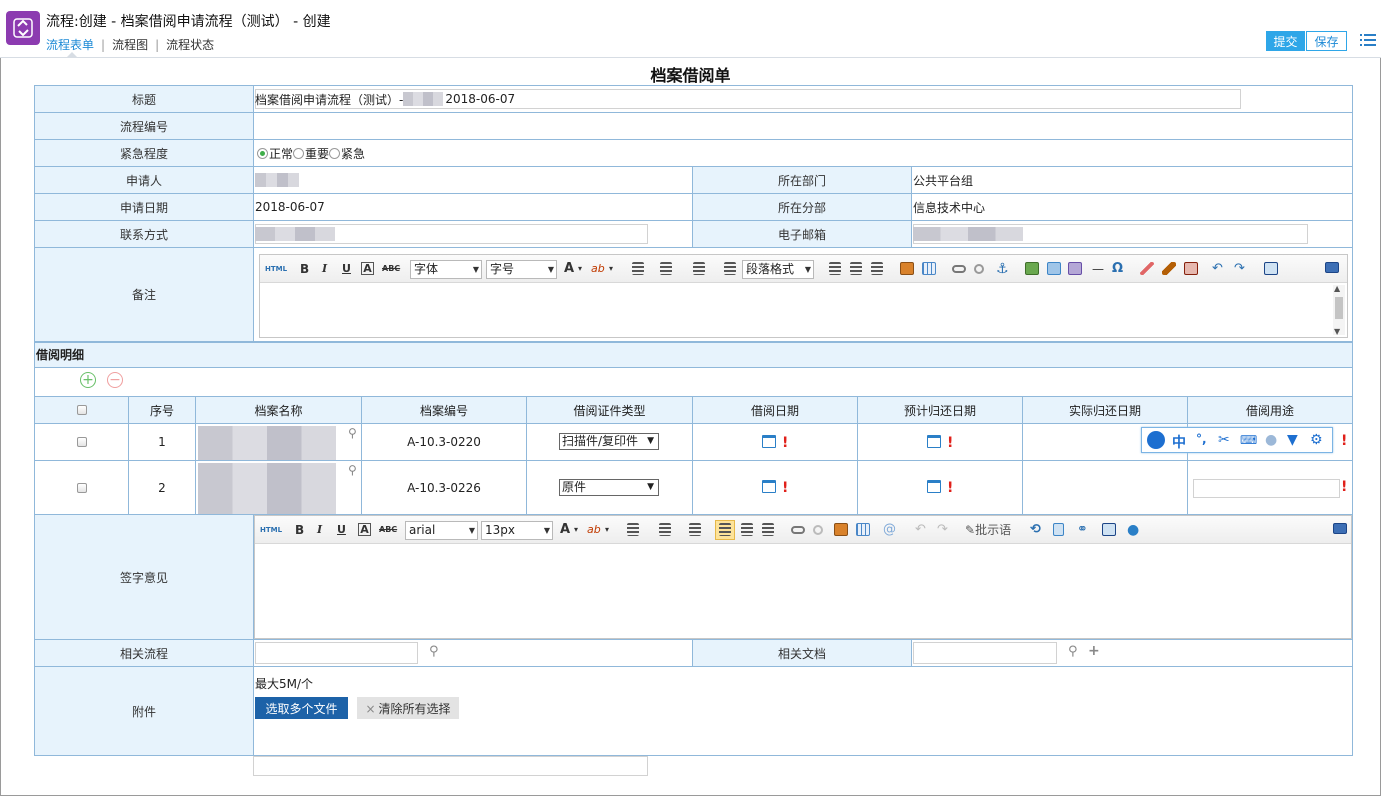 The width and height of the screenshot is (1381, 796). I want to click on menu-list-icon, so click(1368, 40).